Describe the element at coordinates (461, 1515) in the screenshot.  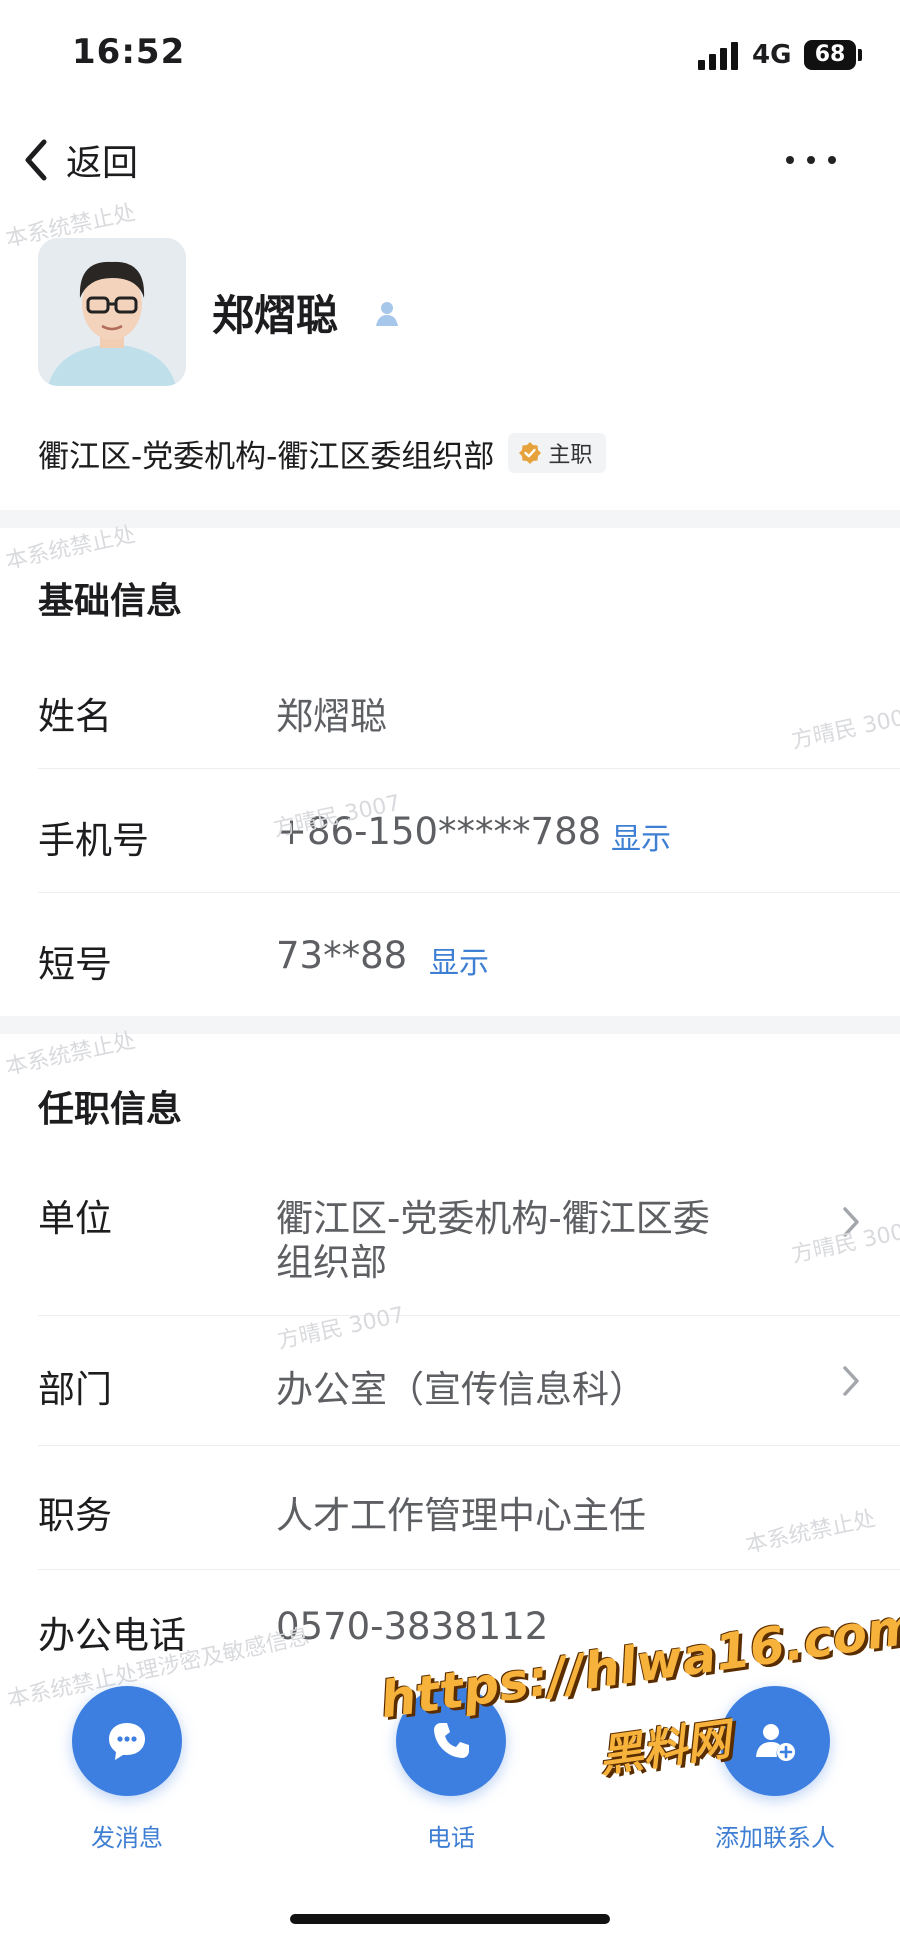
I see `duty-value: 人才工作管理中心主任` at that location.